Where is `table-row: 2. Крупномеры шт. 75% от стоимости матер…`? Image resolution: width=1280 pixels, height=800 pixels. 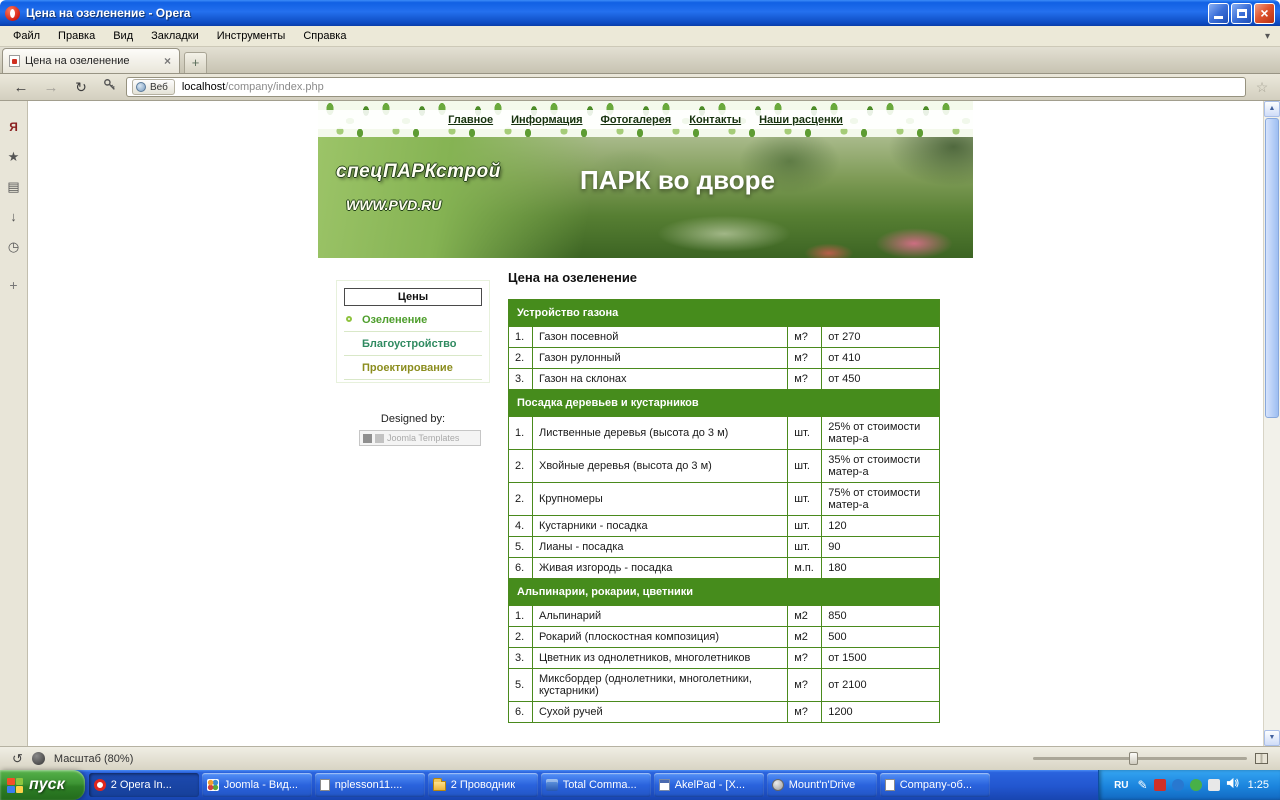 table-row: 2. Крупномеры шт. 75% от стоимости матер… is located at coordinates (724, 499).